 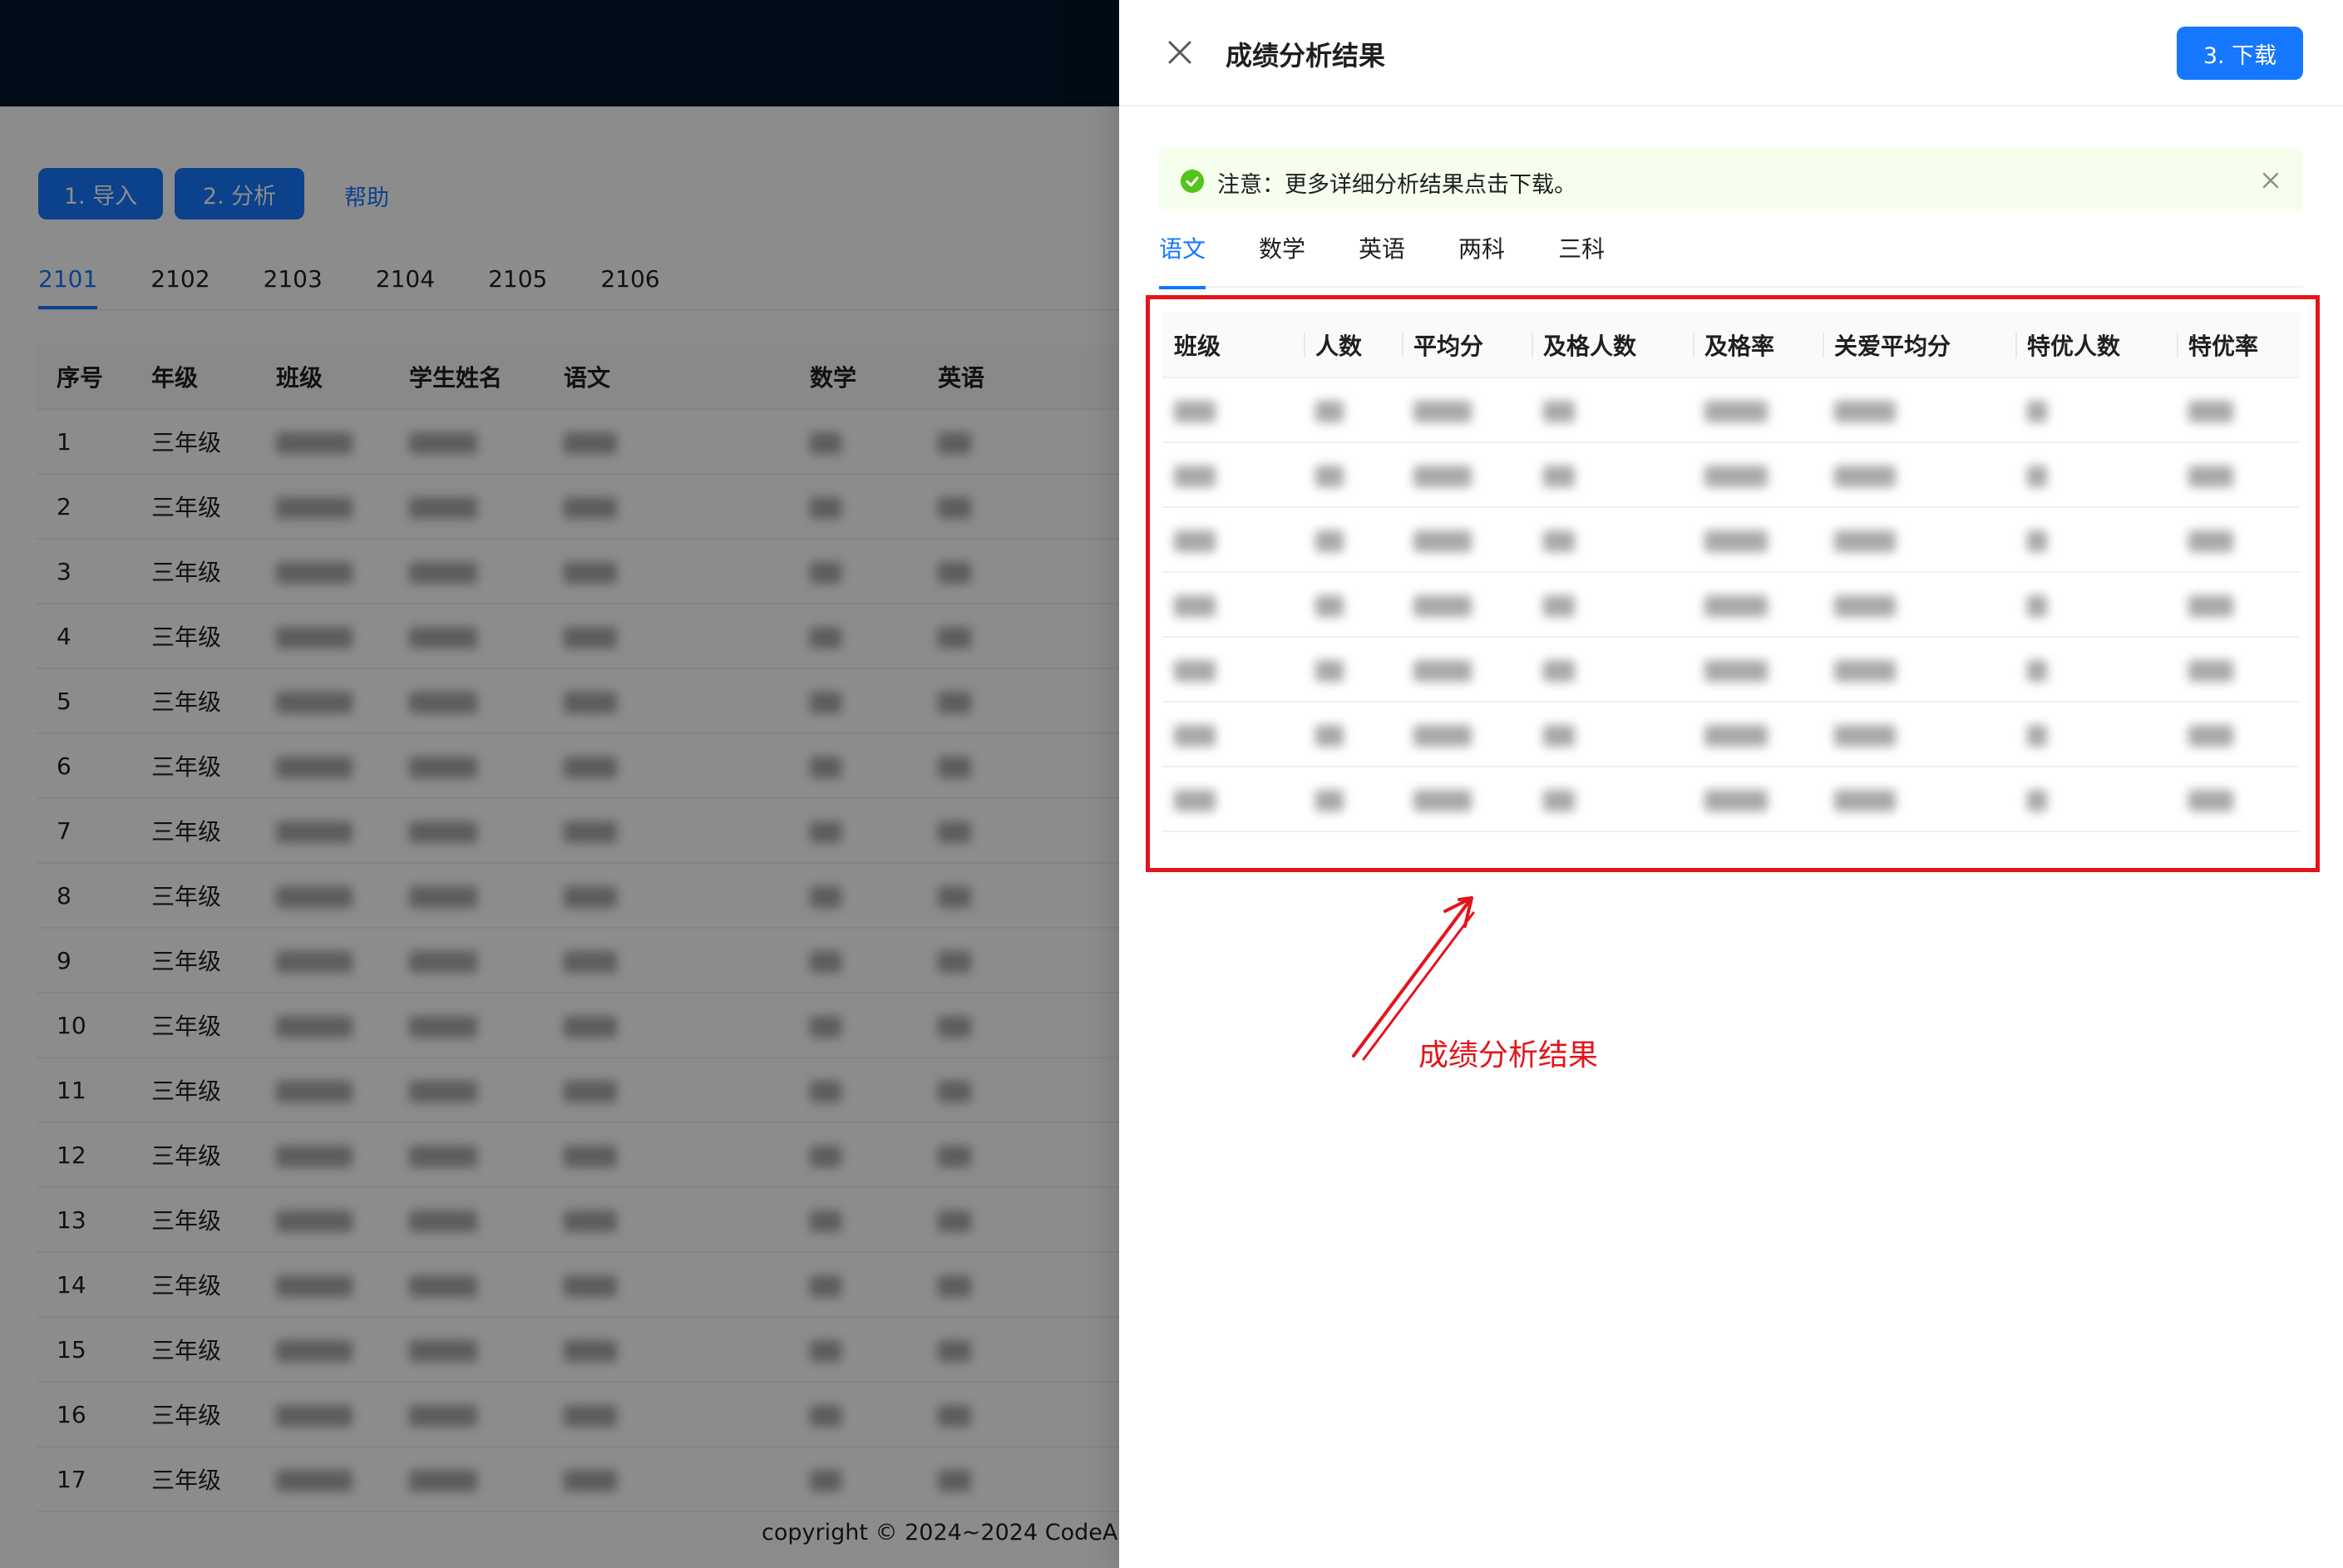 What do you see at coordinates (2271, 180) in the screenshot?
I see `alert-close-icon` at bounding box center [2271, 180].